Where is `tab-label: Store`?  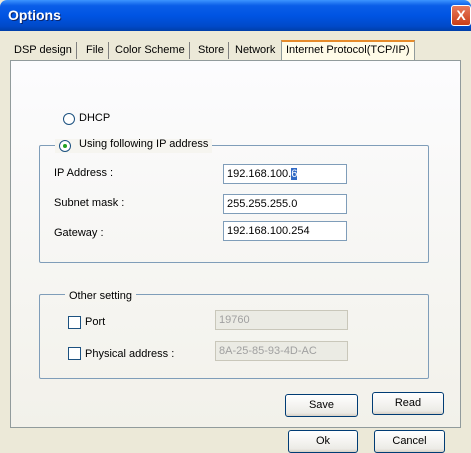
tab-label: Store is located at coordinates (211, 50).